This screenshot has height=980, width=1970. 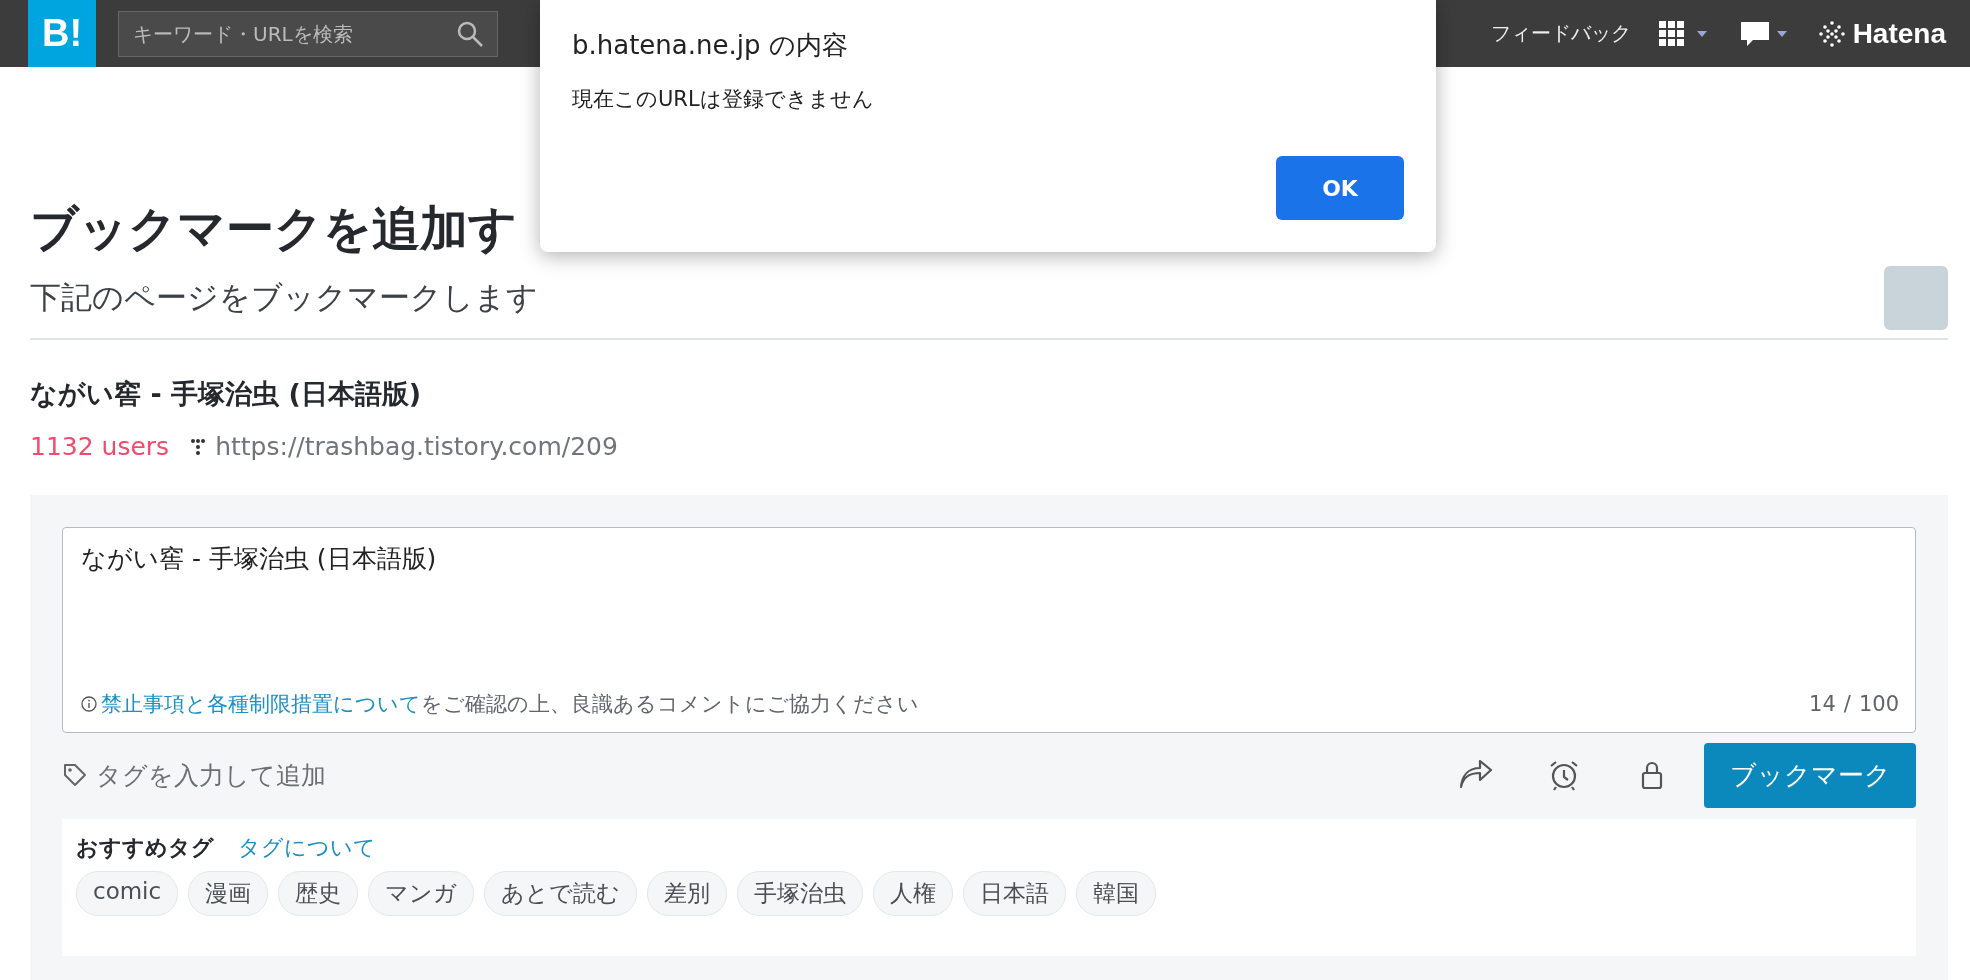 I want to click on info-icon, so click(x=89, y=704).